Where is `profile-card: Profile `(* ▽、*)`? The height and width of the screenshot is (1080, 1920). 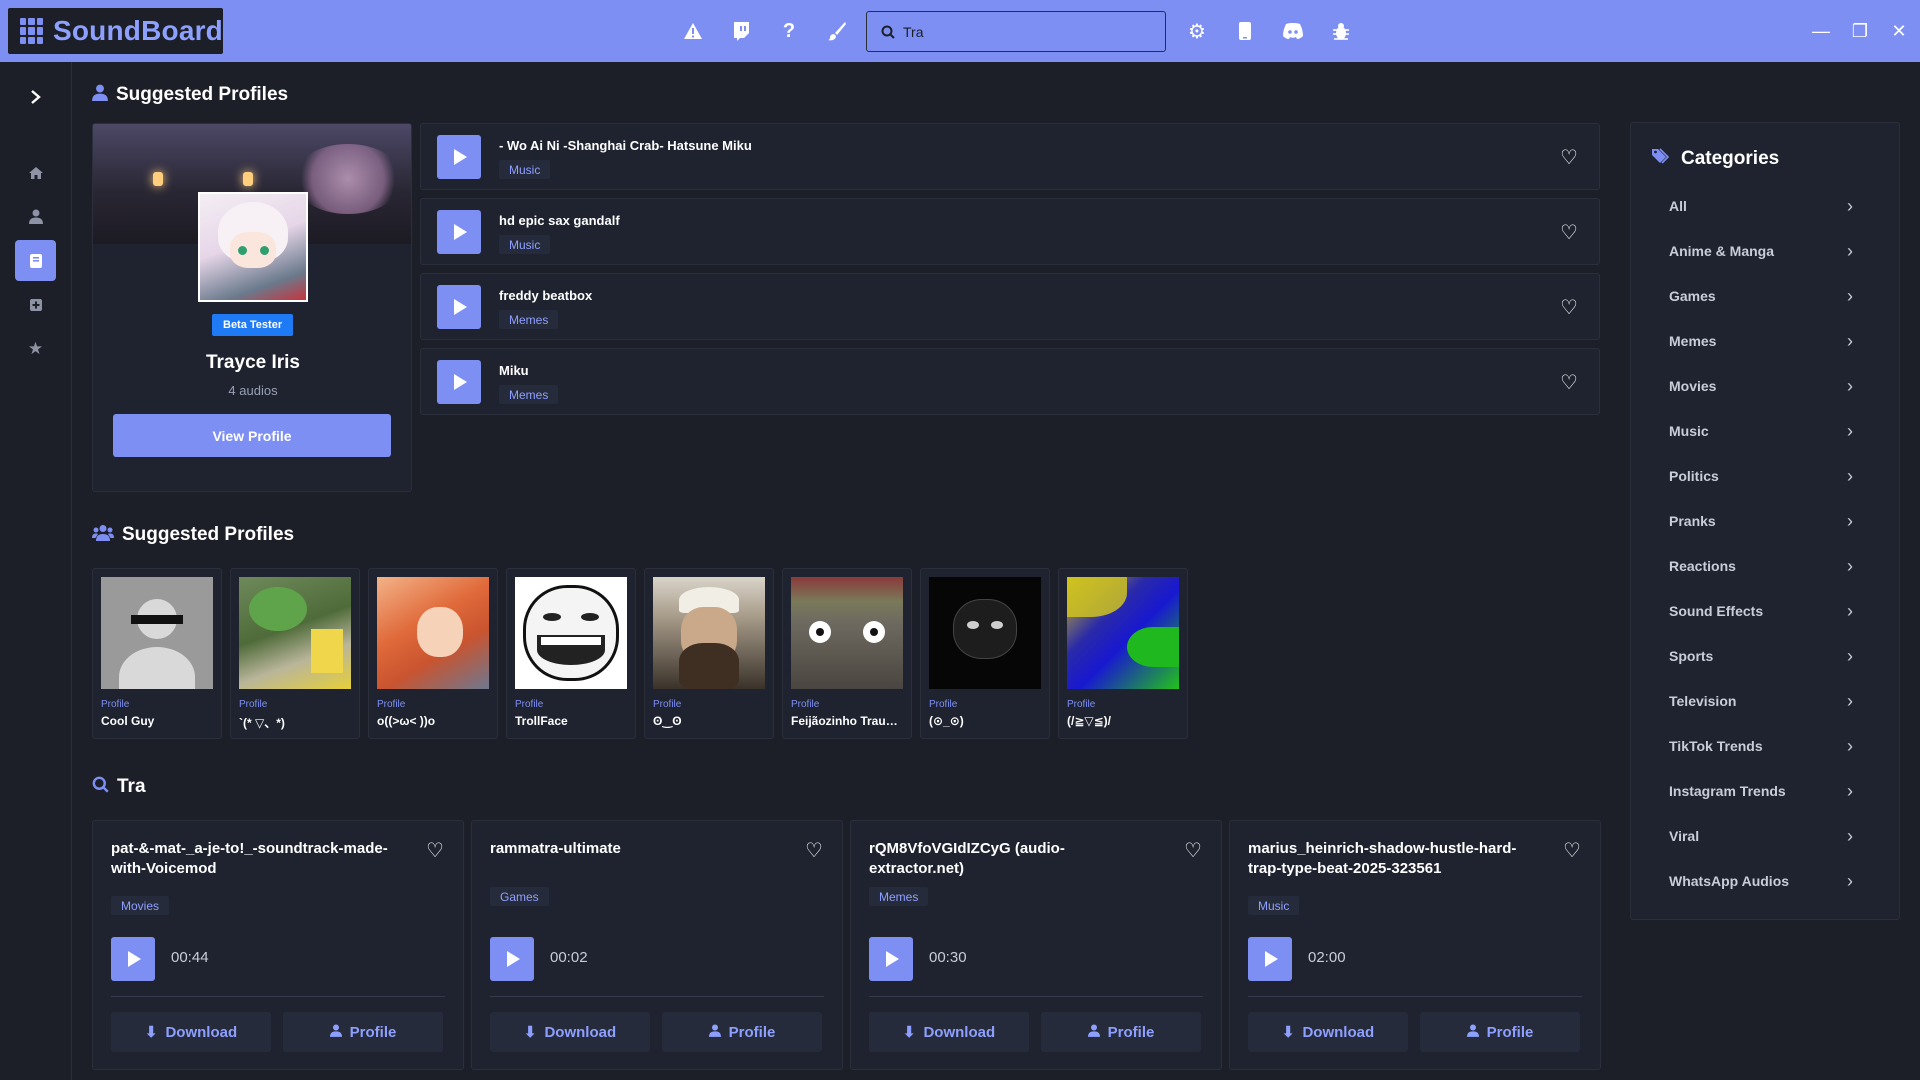 profile-card: Profile `(* ▽、*) is located at coordinates (295, 653).